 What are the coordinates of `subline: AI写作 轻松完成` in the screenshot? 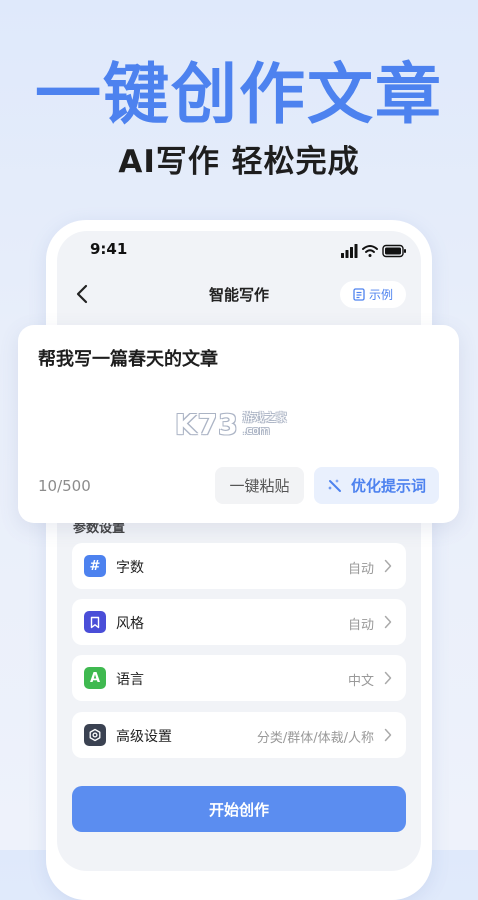 It's located at (239, 162).